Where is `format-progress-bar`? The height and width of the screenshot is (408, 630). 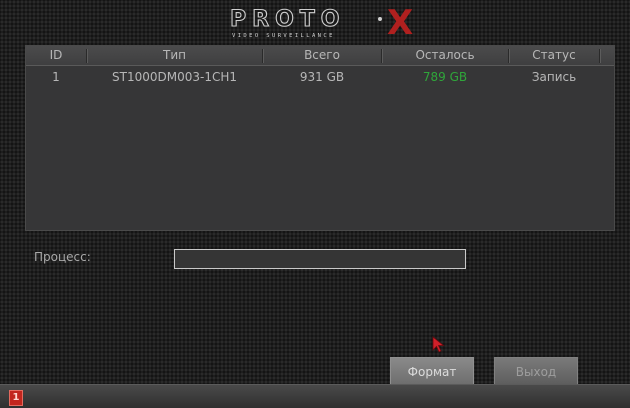 format-progress-bar is located at coordinates (320, 259).